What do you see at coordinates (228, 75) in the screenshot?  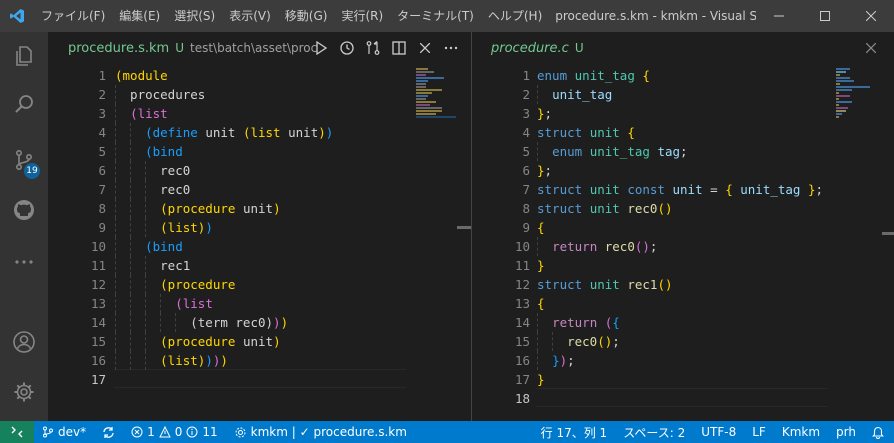 I see `code-line: 1 (module` at bounding box center [228, 75].